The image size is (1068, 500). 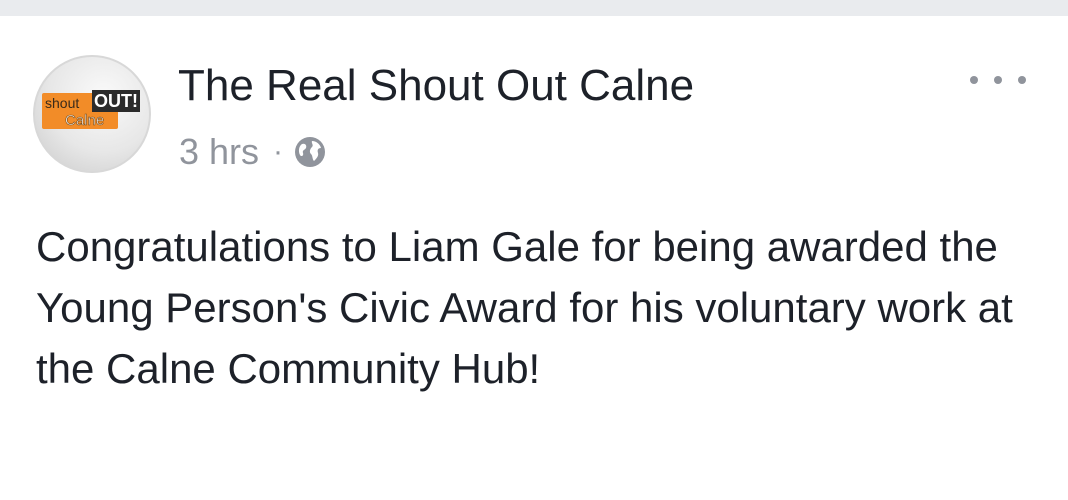 What do you see at coordinates (534, 8) in the screenshot?
I see `top-strip` at bounding box center [534, 8].